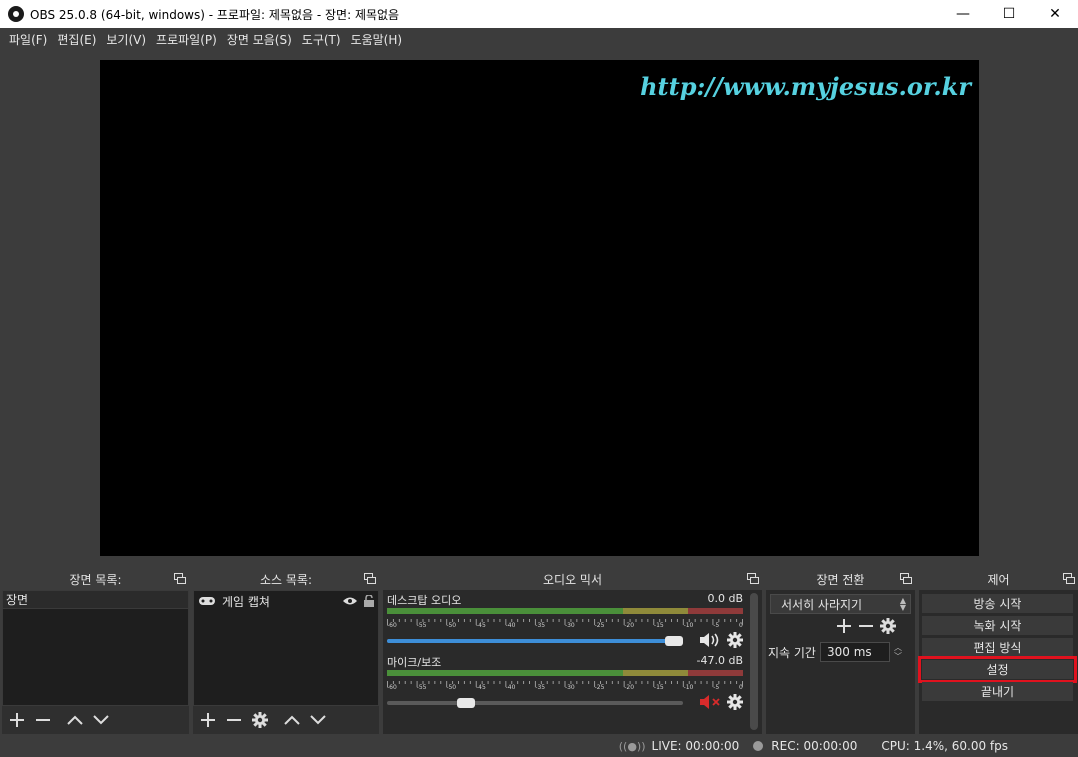  I want to click on broadcast-icon: ((●)), so click(632, 746).